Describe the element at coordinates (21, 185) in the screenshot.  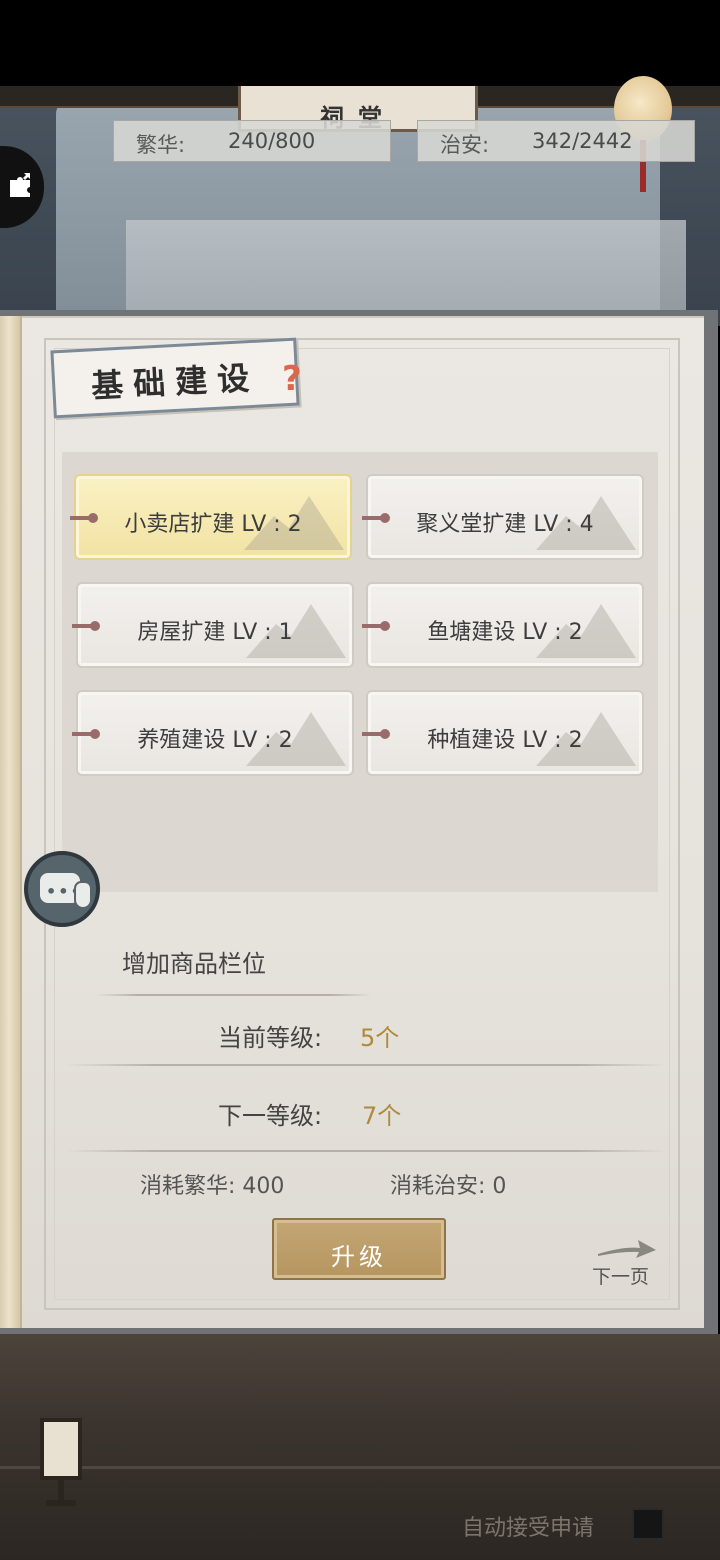
I see `puzzle-icon` at that location.